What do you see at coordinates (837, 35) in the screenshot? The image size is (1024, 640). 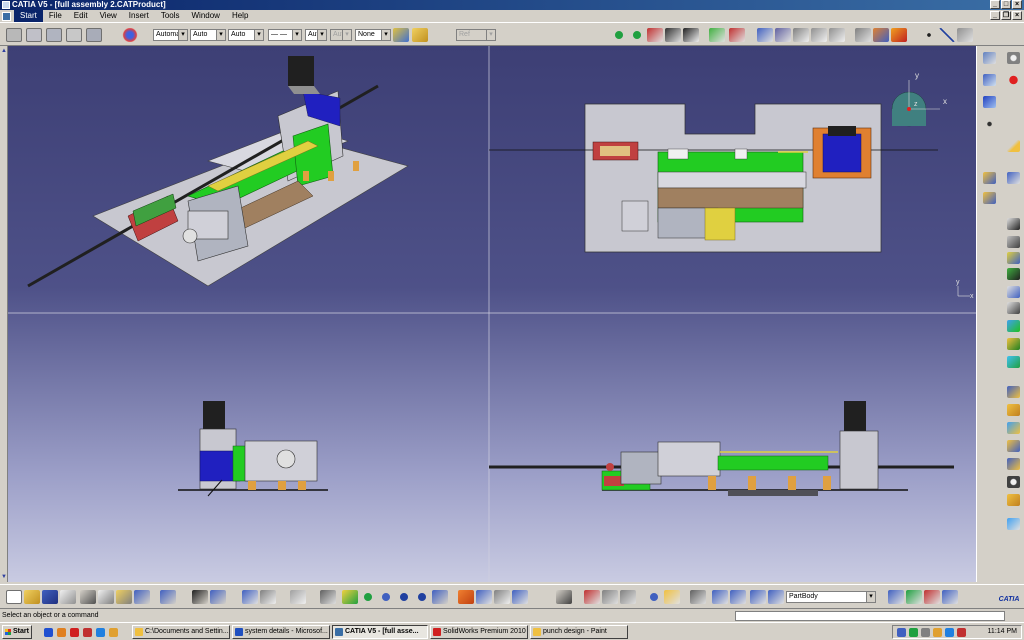 I see `sectioning-icon` at bounding box center [837, 35].